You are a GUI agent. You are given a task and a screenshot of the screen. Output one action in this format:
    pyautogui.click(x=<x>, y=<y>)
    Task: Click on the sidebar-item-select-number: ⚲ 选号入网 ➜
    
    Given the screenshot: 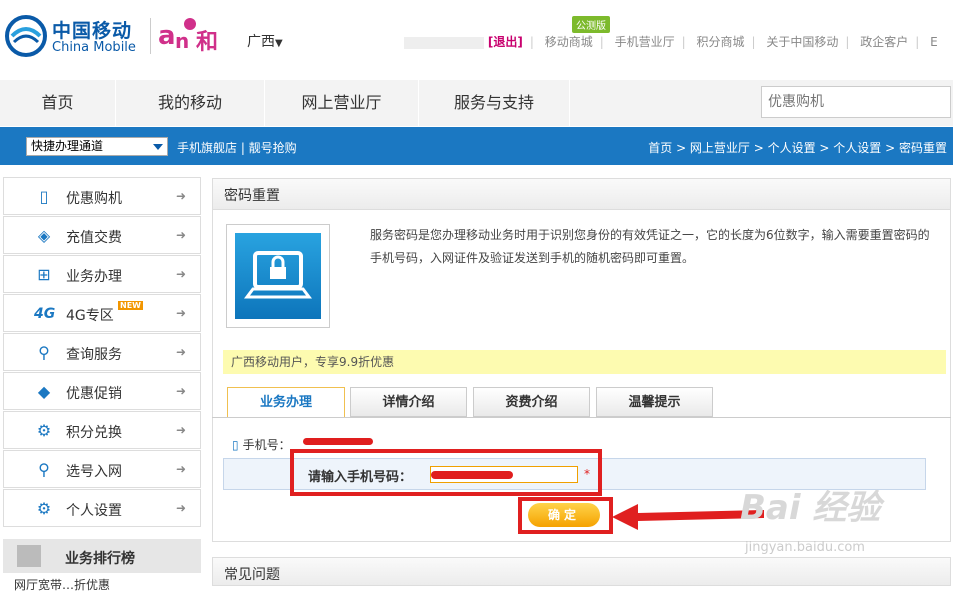 What is the action you would take?
    pyautogui.click(x=102, y=469)
    